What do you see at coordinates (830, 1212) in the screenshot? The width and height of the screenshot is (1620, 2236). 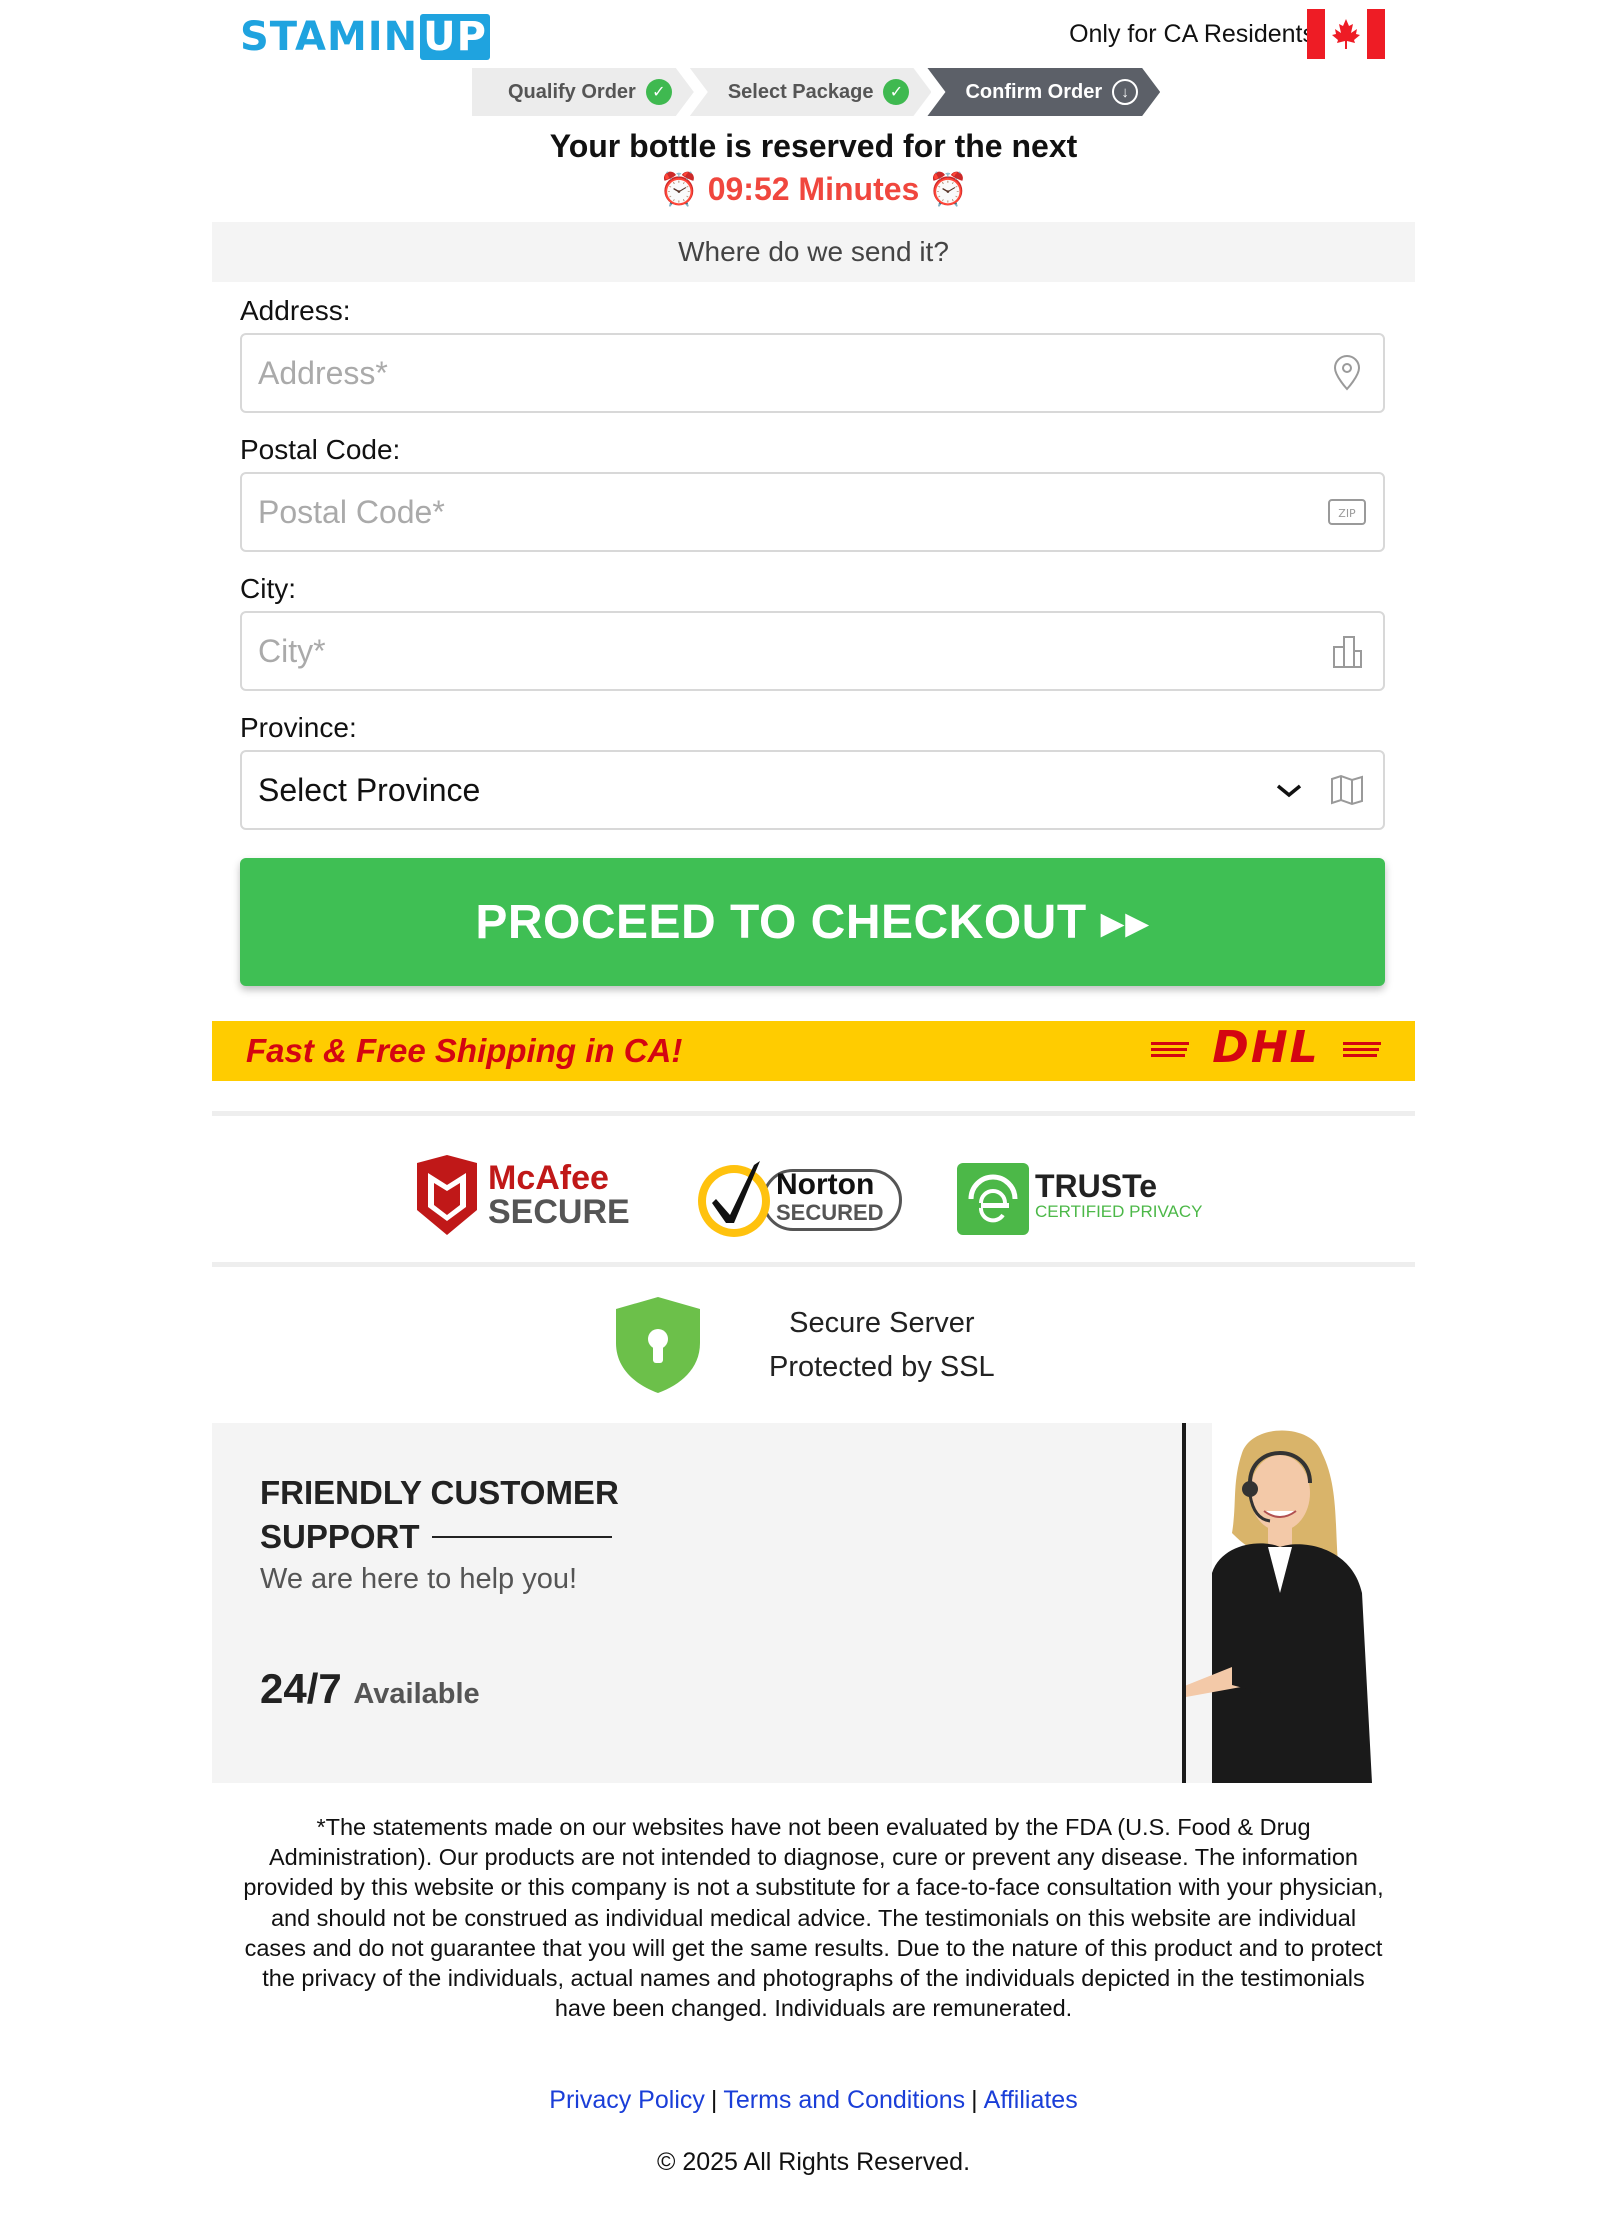 I see `norton-subtitle: SECURED` at bounding box center [830, 1212].